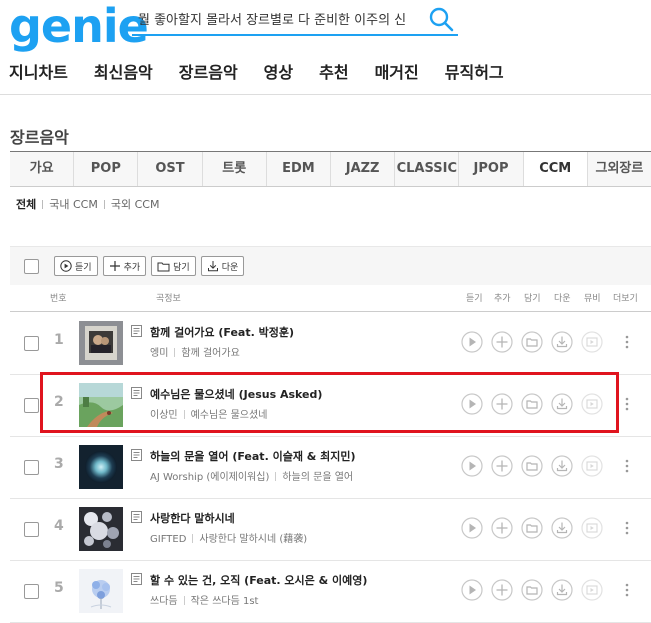  Describe the element at coordinates (474, 73) in the screenshot. I see `nav-item-musichug: 뮤직허그` at that location.